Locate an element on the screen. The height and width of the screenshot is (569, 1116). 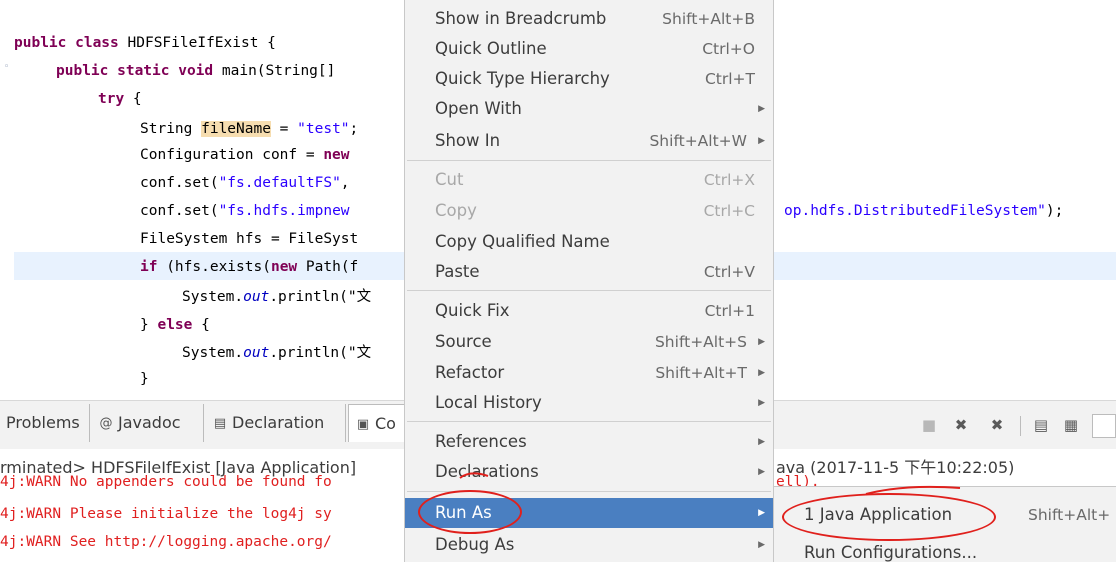
annotation-strokes is located at coordinates (710, 483).